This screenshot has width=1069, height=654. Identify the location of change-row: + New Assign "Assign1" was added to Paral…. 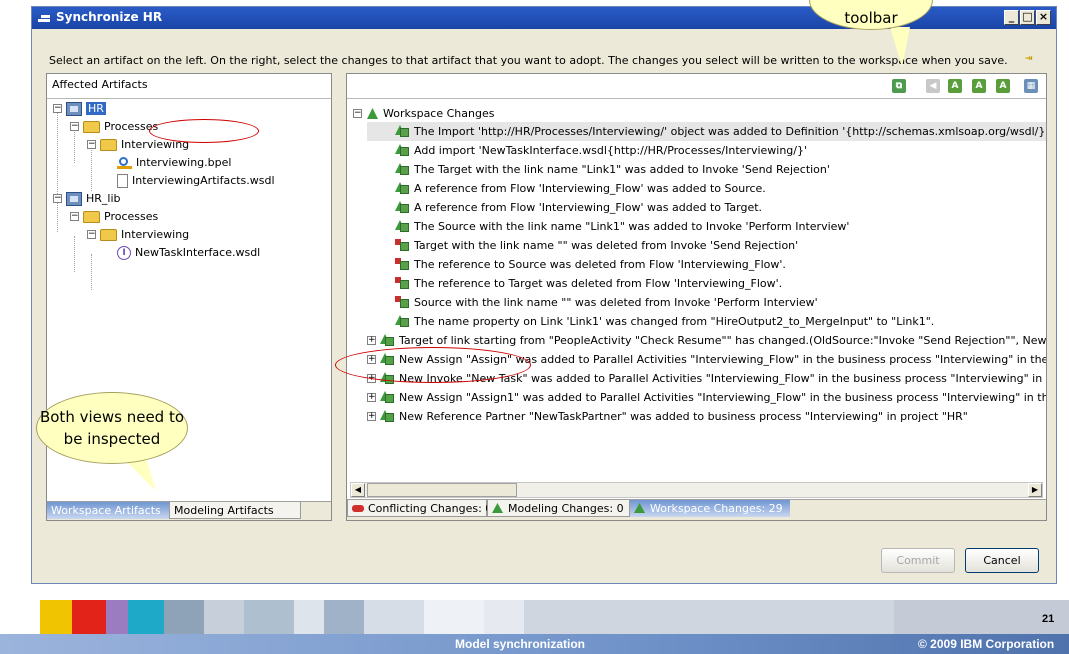
(706, 397).